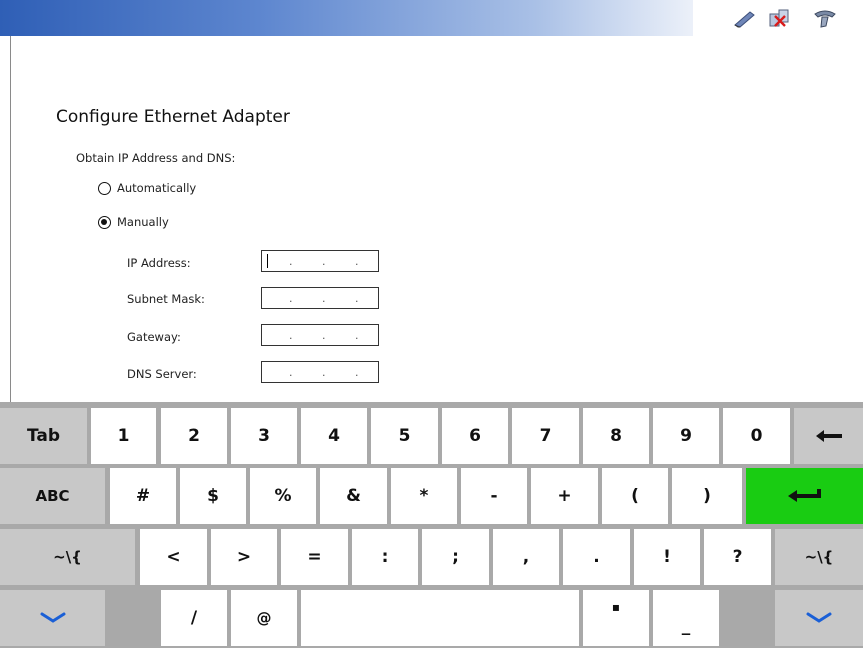 This screenshot has height=648, width=863. Describe the element at coordinates (545, 436) in the screenshot. I see `key-7: 7` at that location.